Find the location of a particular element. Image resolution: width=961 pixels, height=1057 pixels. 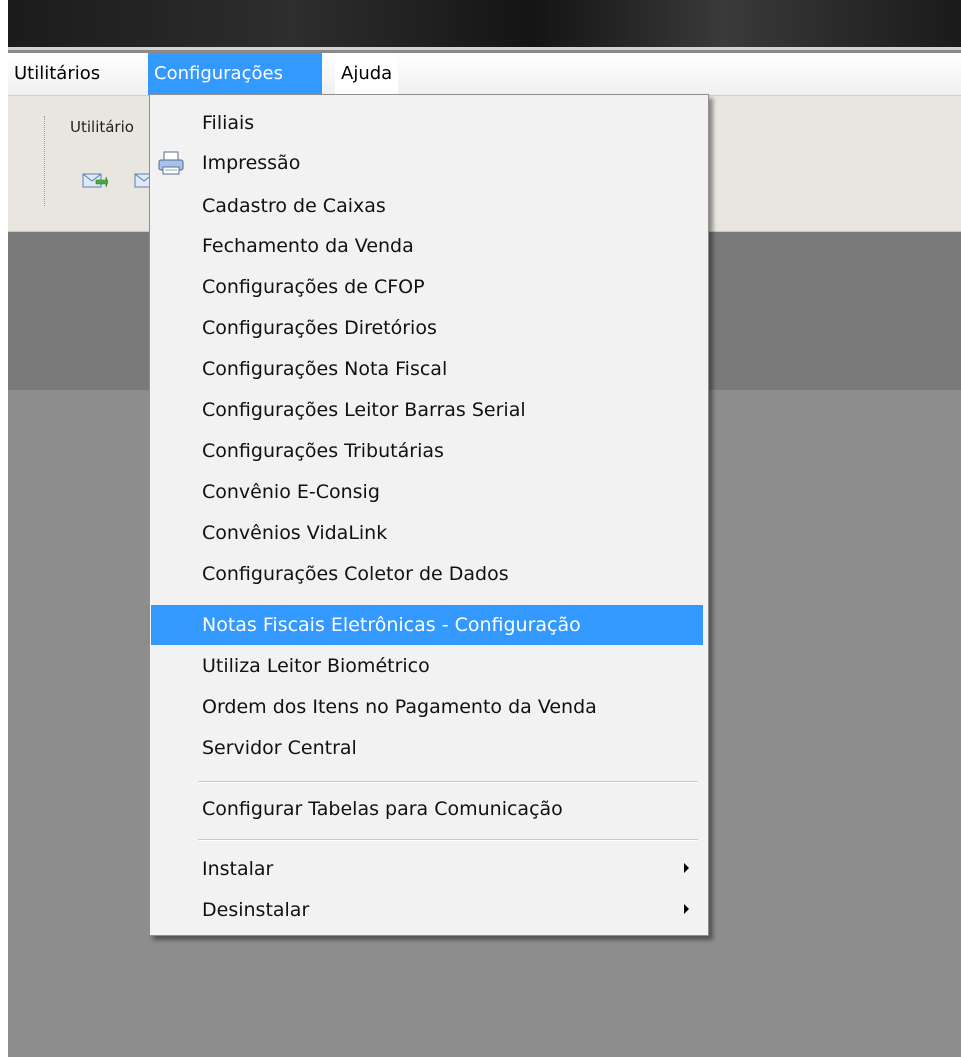

menu-item-ordem-itens-pagamento: Ordem dos Itens no Pagamento da Venda is located at coordinates (427, 707).